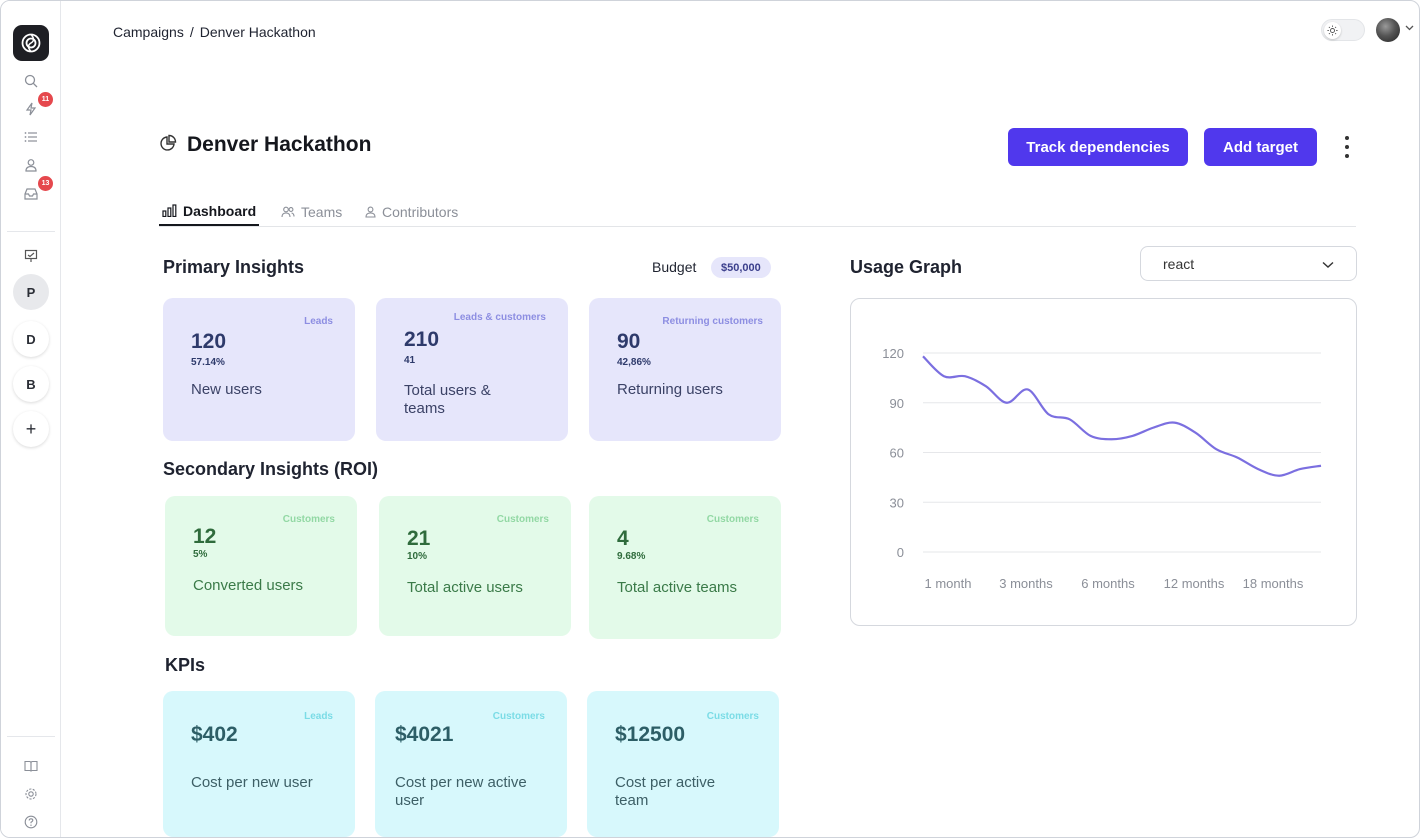 This screenshot has height=838, width=1420. What do you see at coordinates (45, 183) in the screenshot?
I see `inbox-badge: 13` at bounding box center [45, 183].